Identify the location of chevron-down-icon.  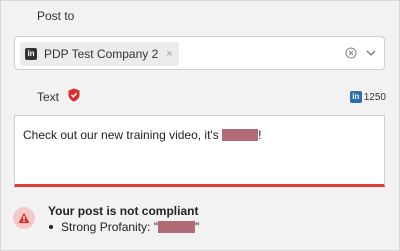
(371, 53).